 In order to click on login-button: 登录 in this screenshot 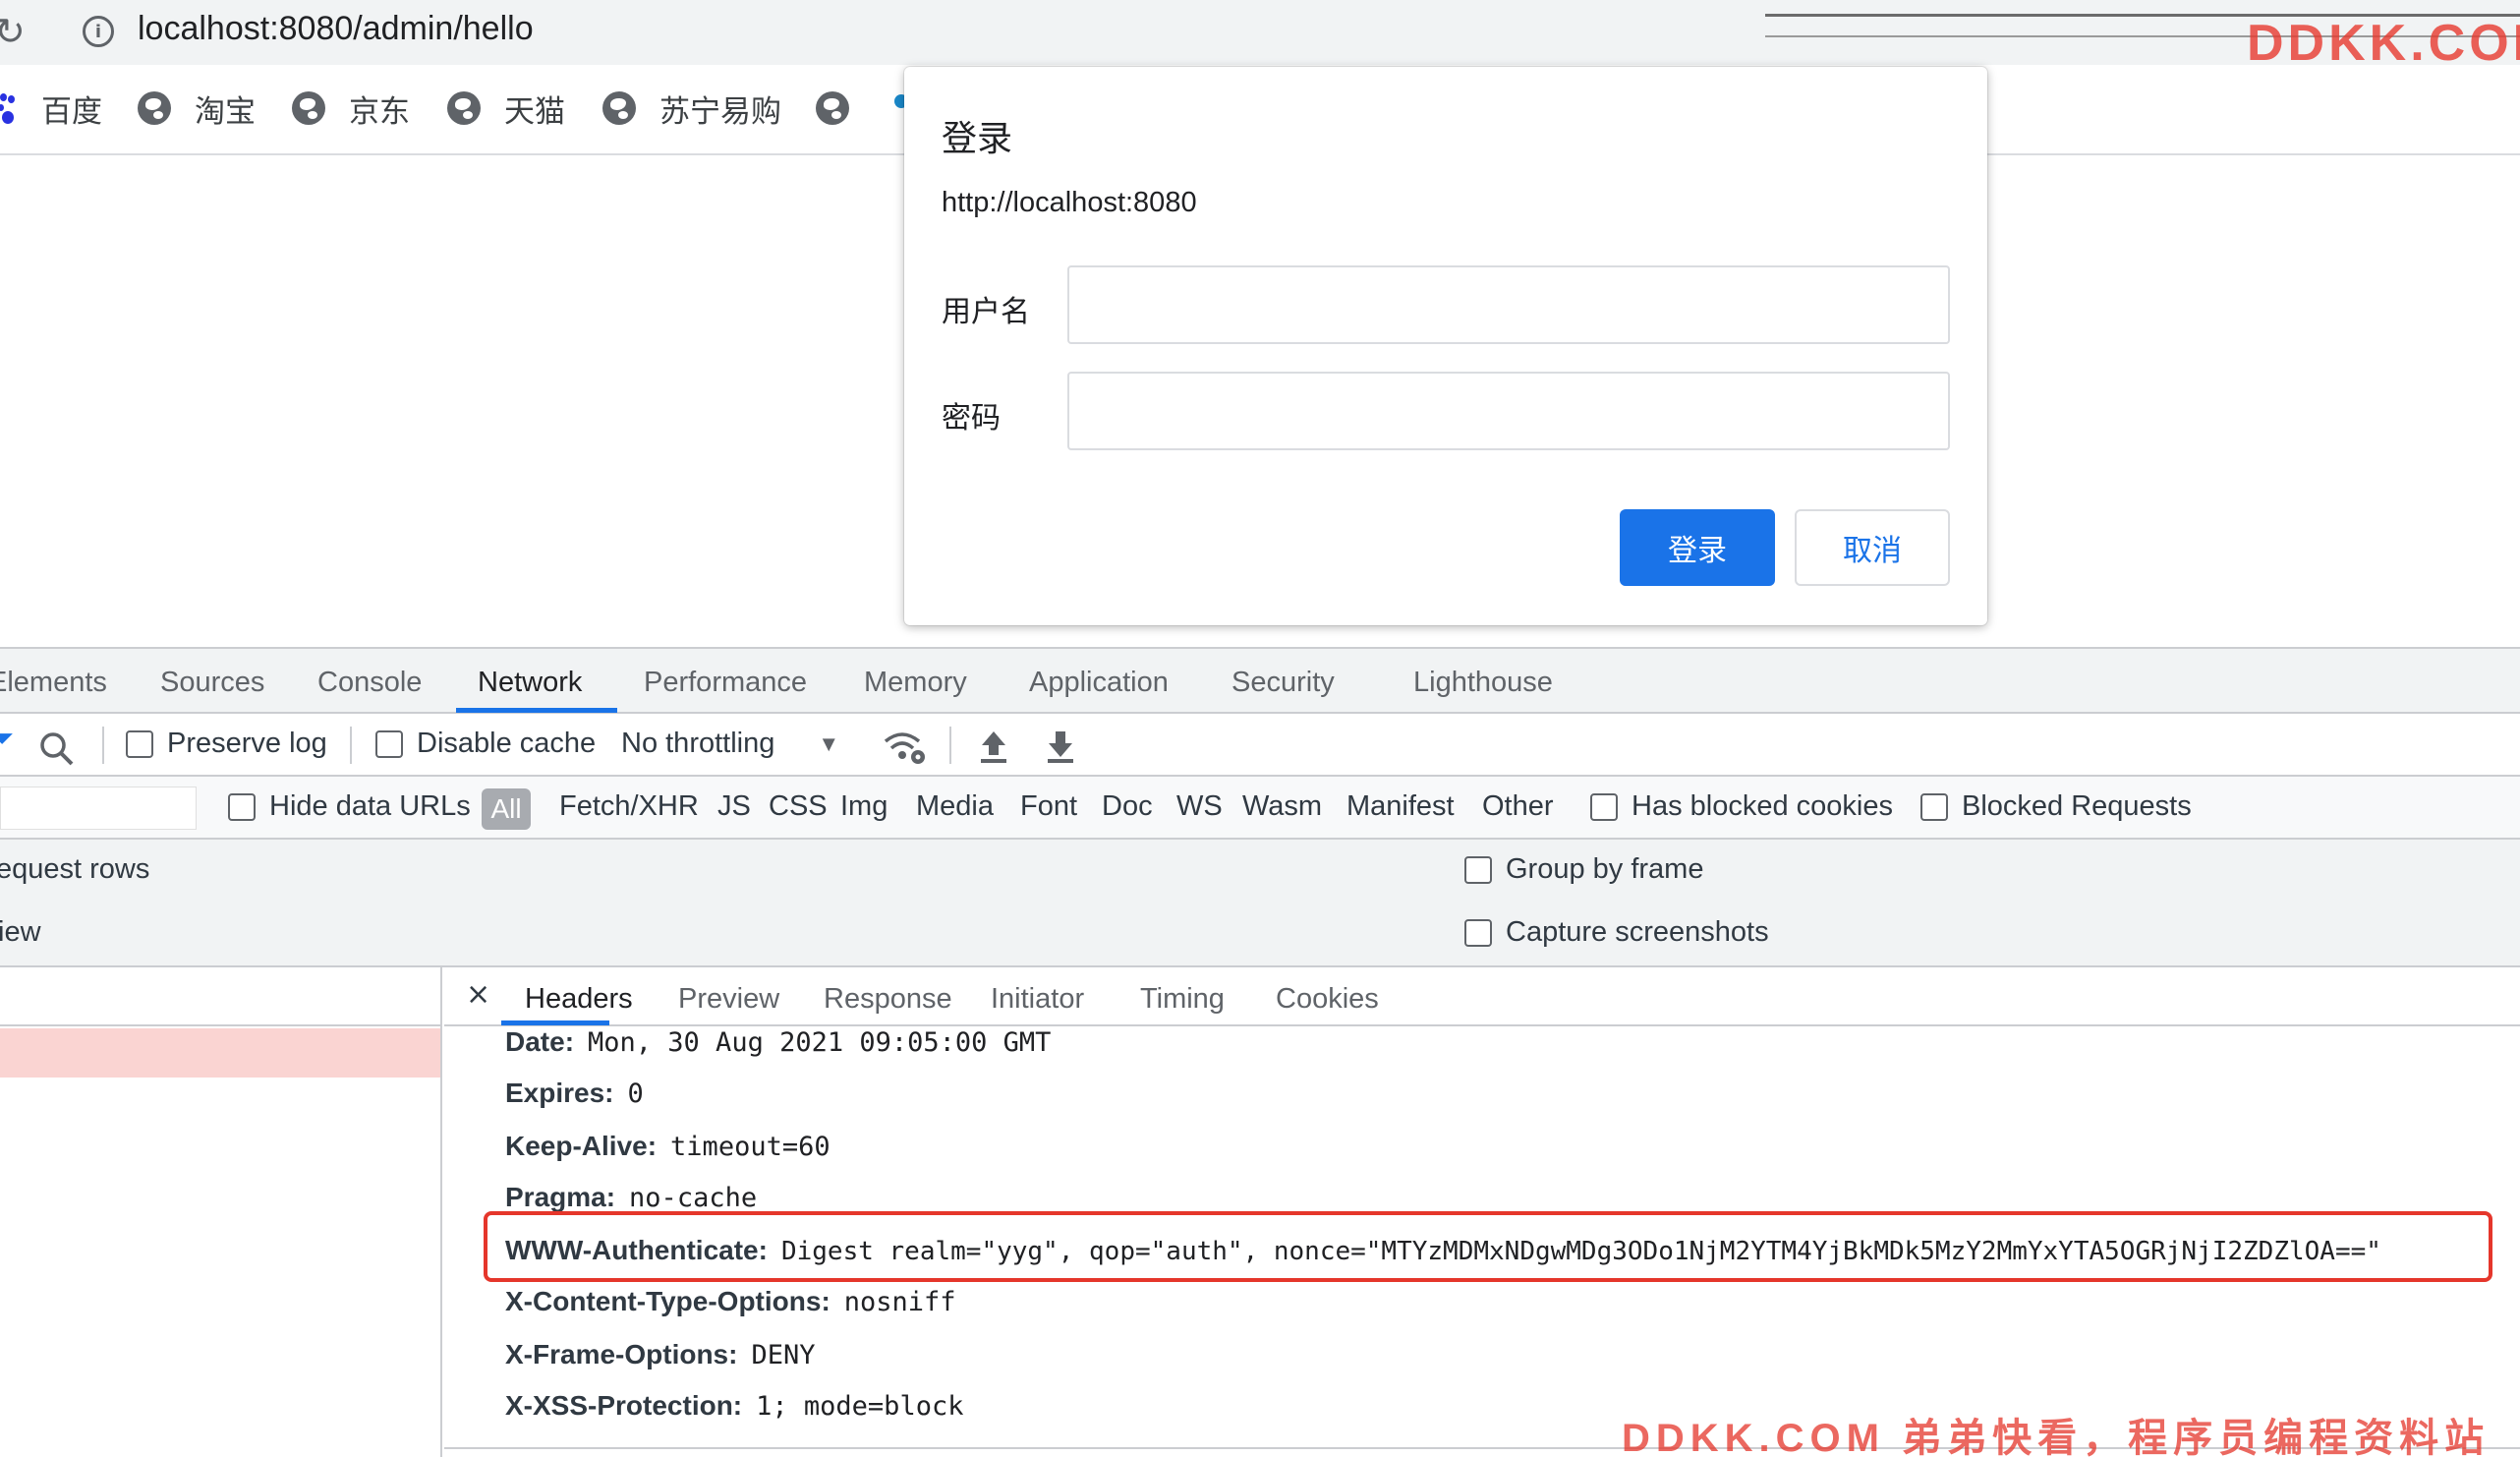, I will do `click(1697, 547)`.